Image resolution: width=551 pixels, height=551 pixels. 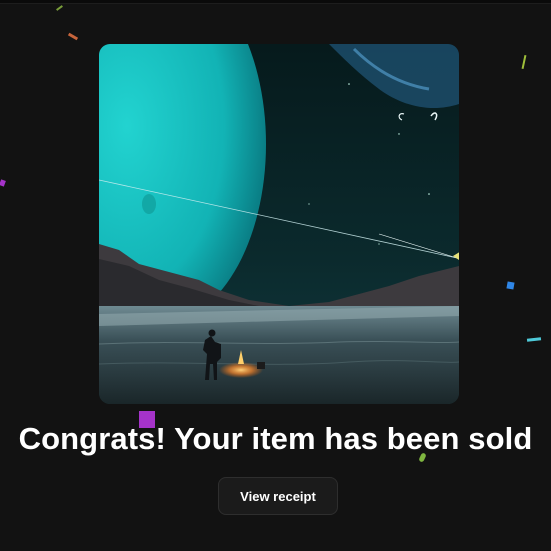 What do you see at coordinates (275, 438) in the screenshot?
I see `sale-headline: Congrats! Your item has been sold` at bounding box center [275, 438].